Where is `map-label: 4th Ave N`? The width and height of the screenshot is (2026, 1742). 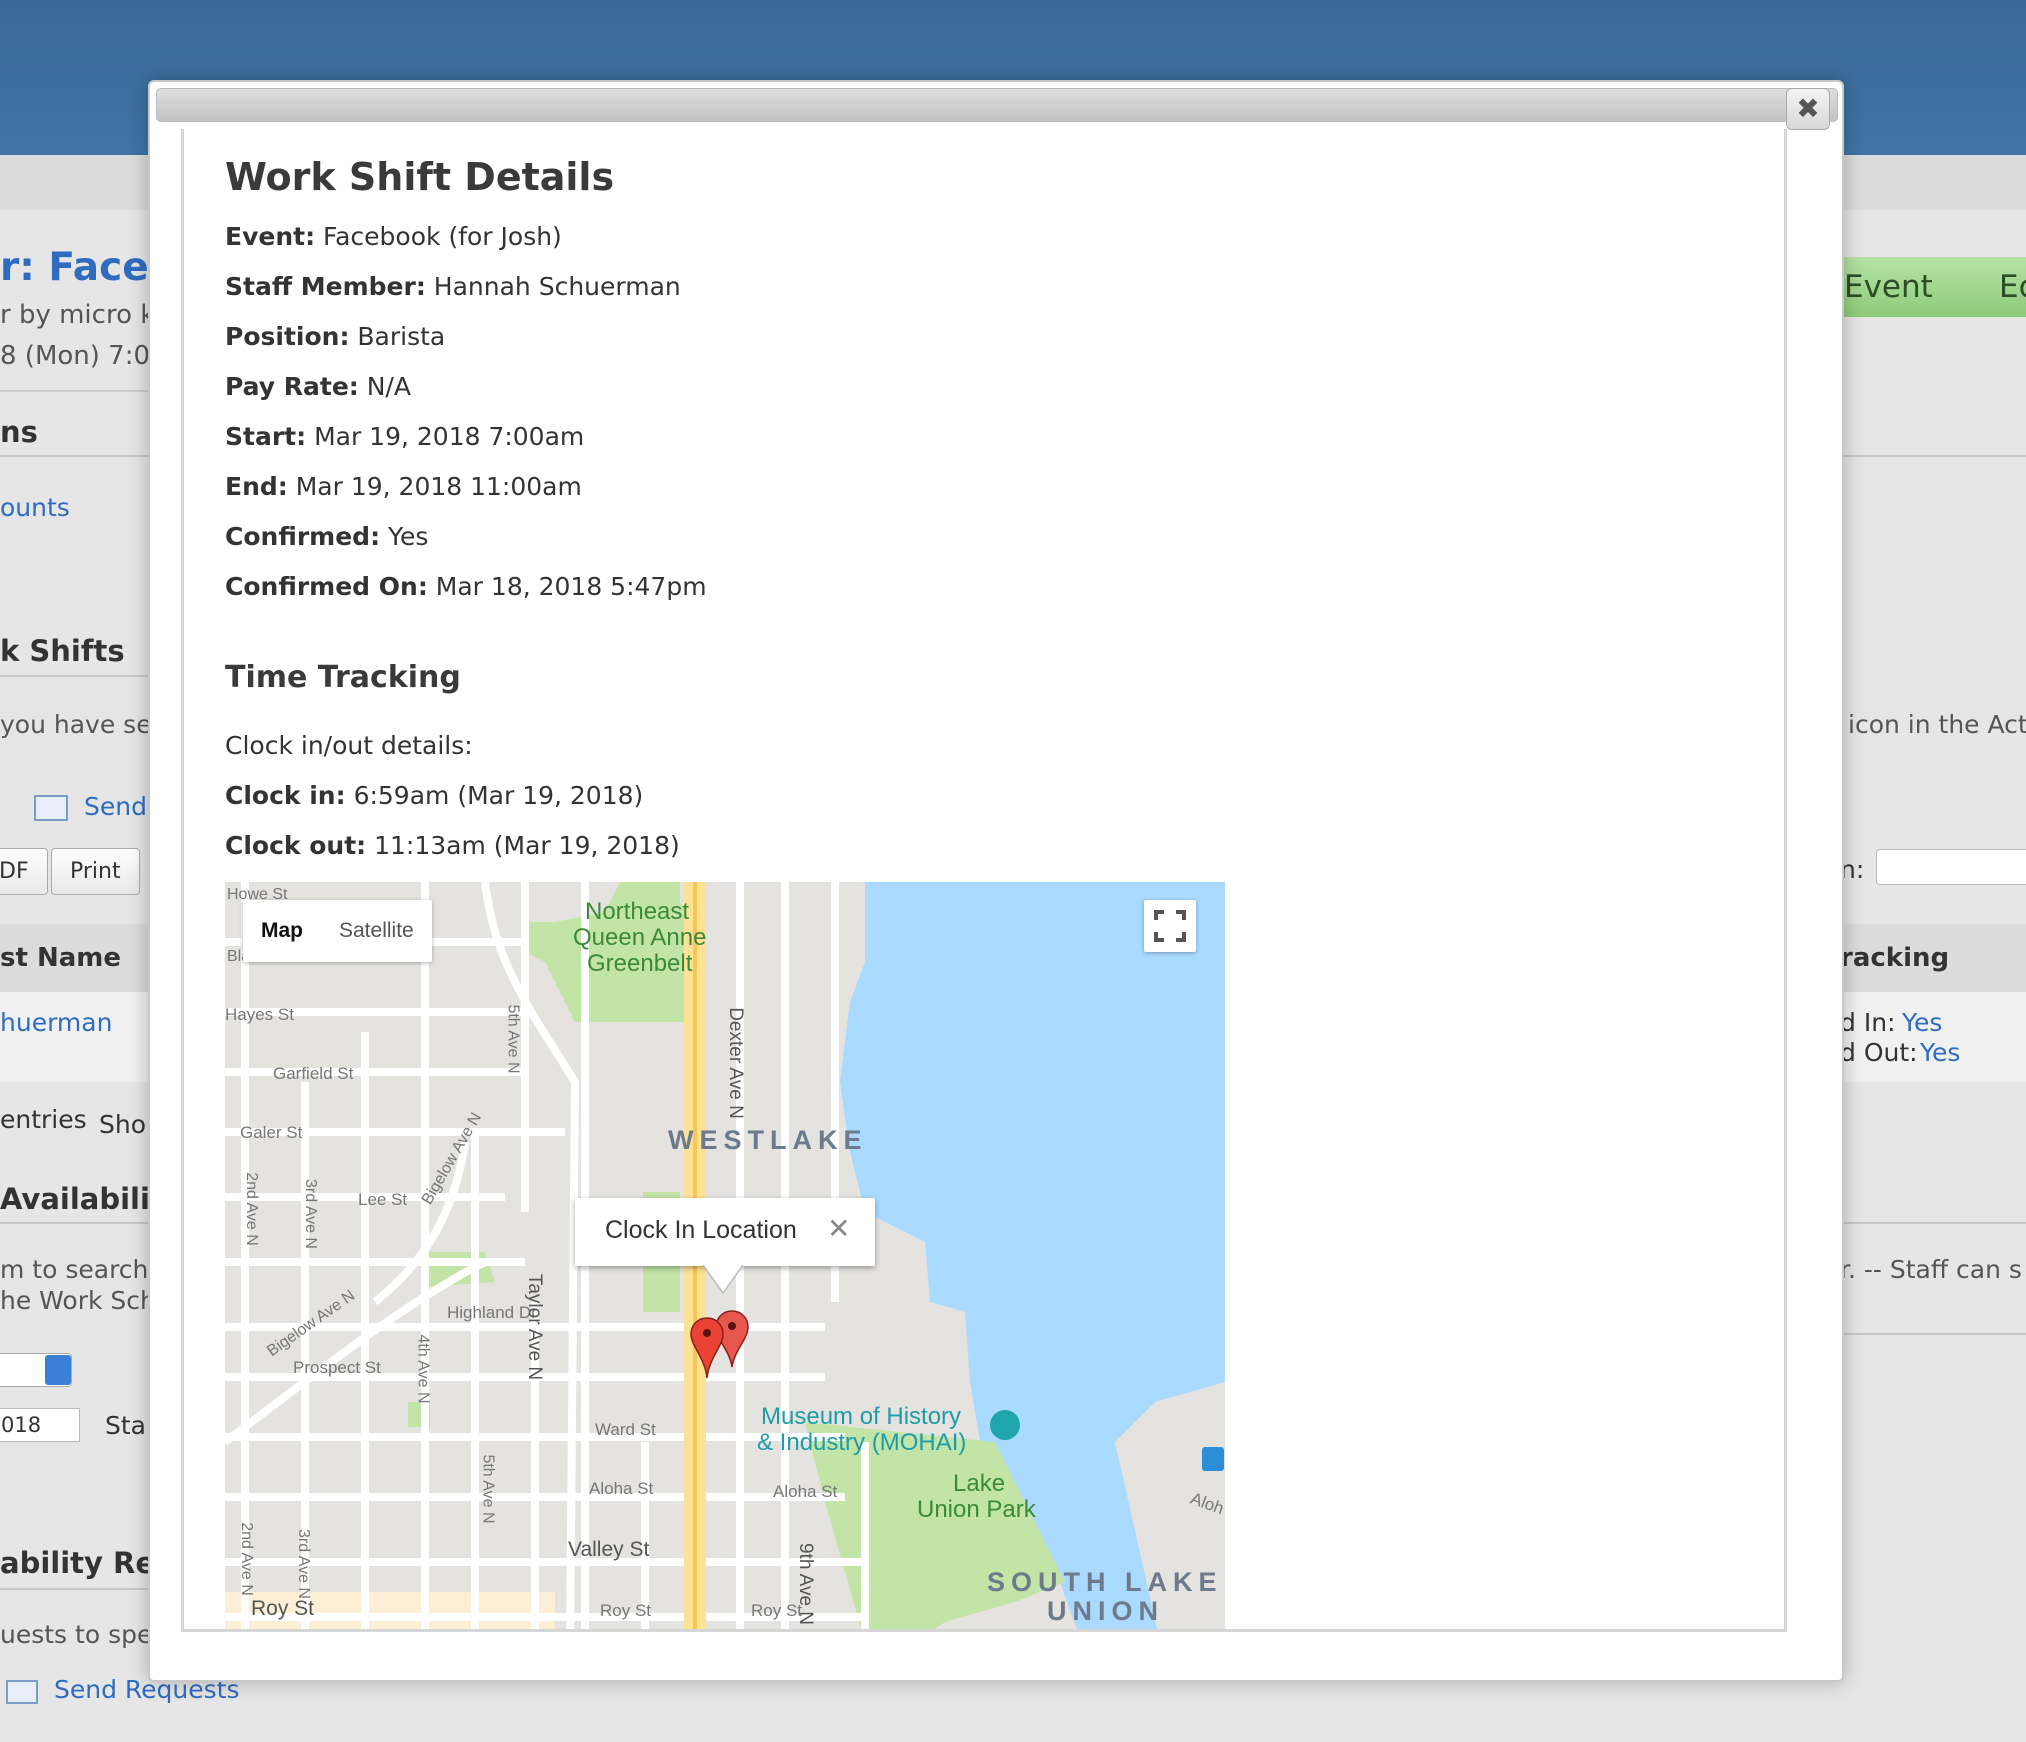 map-label: 4th Ave N is located at coordinates (423, 1369).